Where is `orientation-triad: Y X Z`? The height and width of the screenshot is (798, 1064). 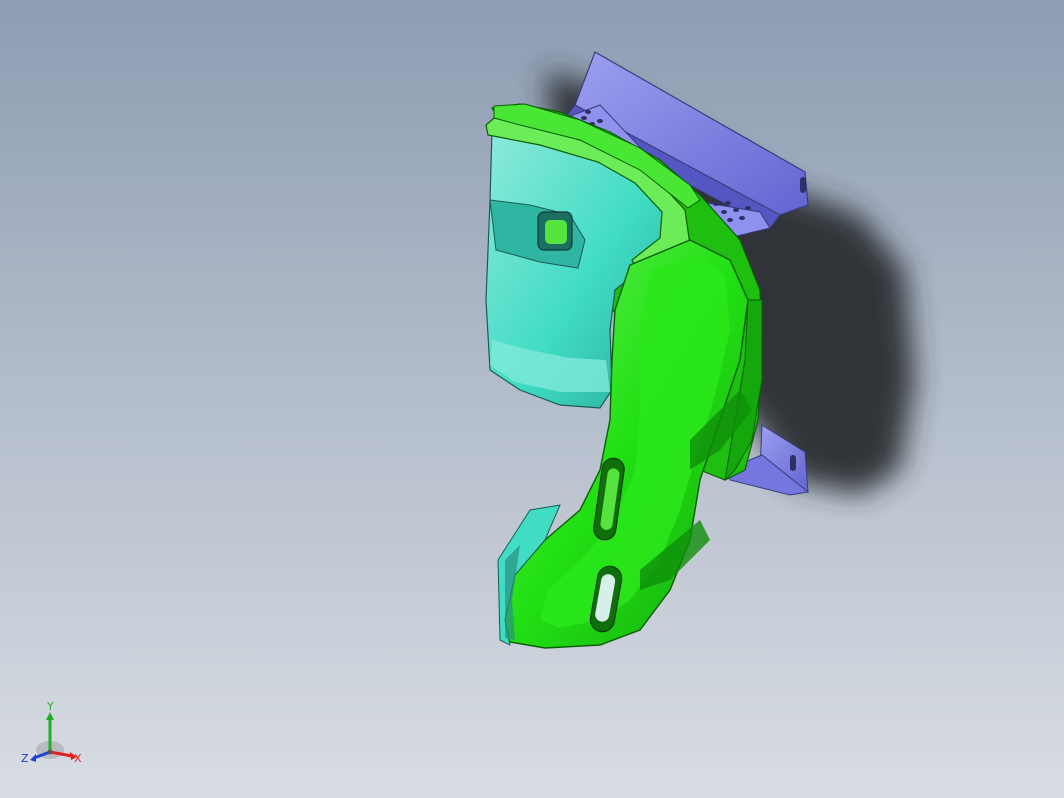
orientation-triad: Y X Z is located at coordinates (53, 735).